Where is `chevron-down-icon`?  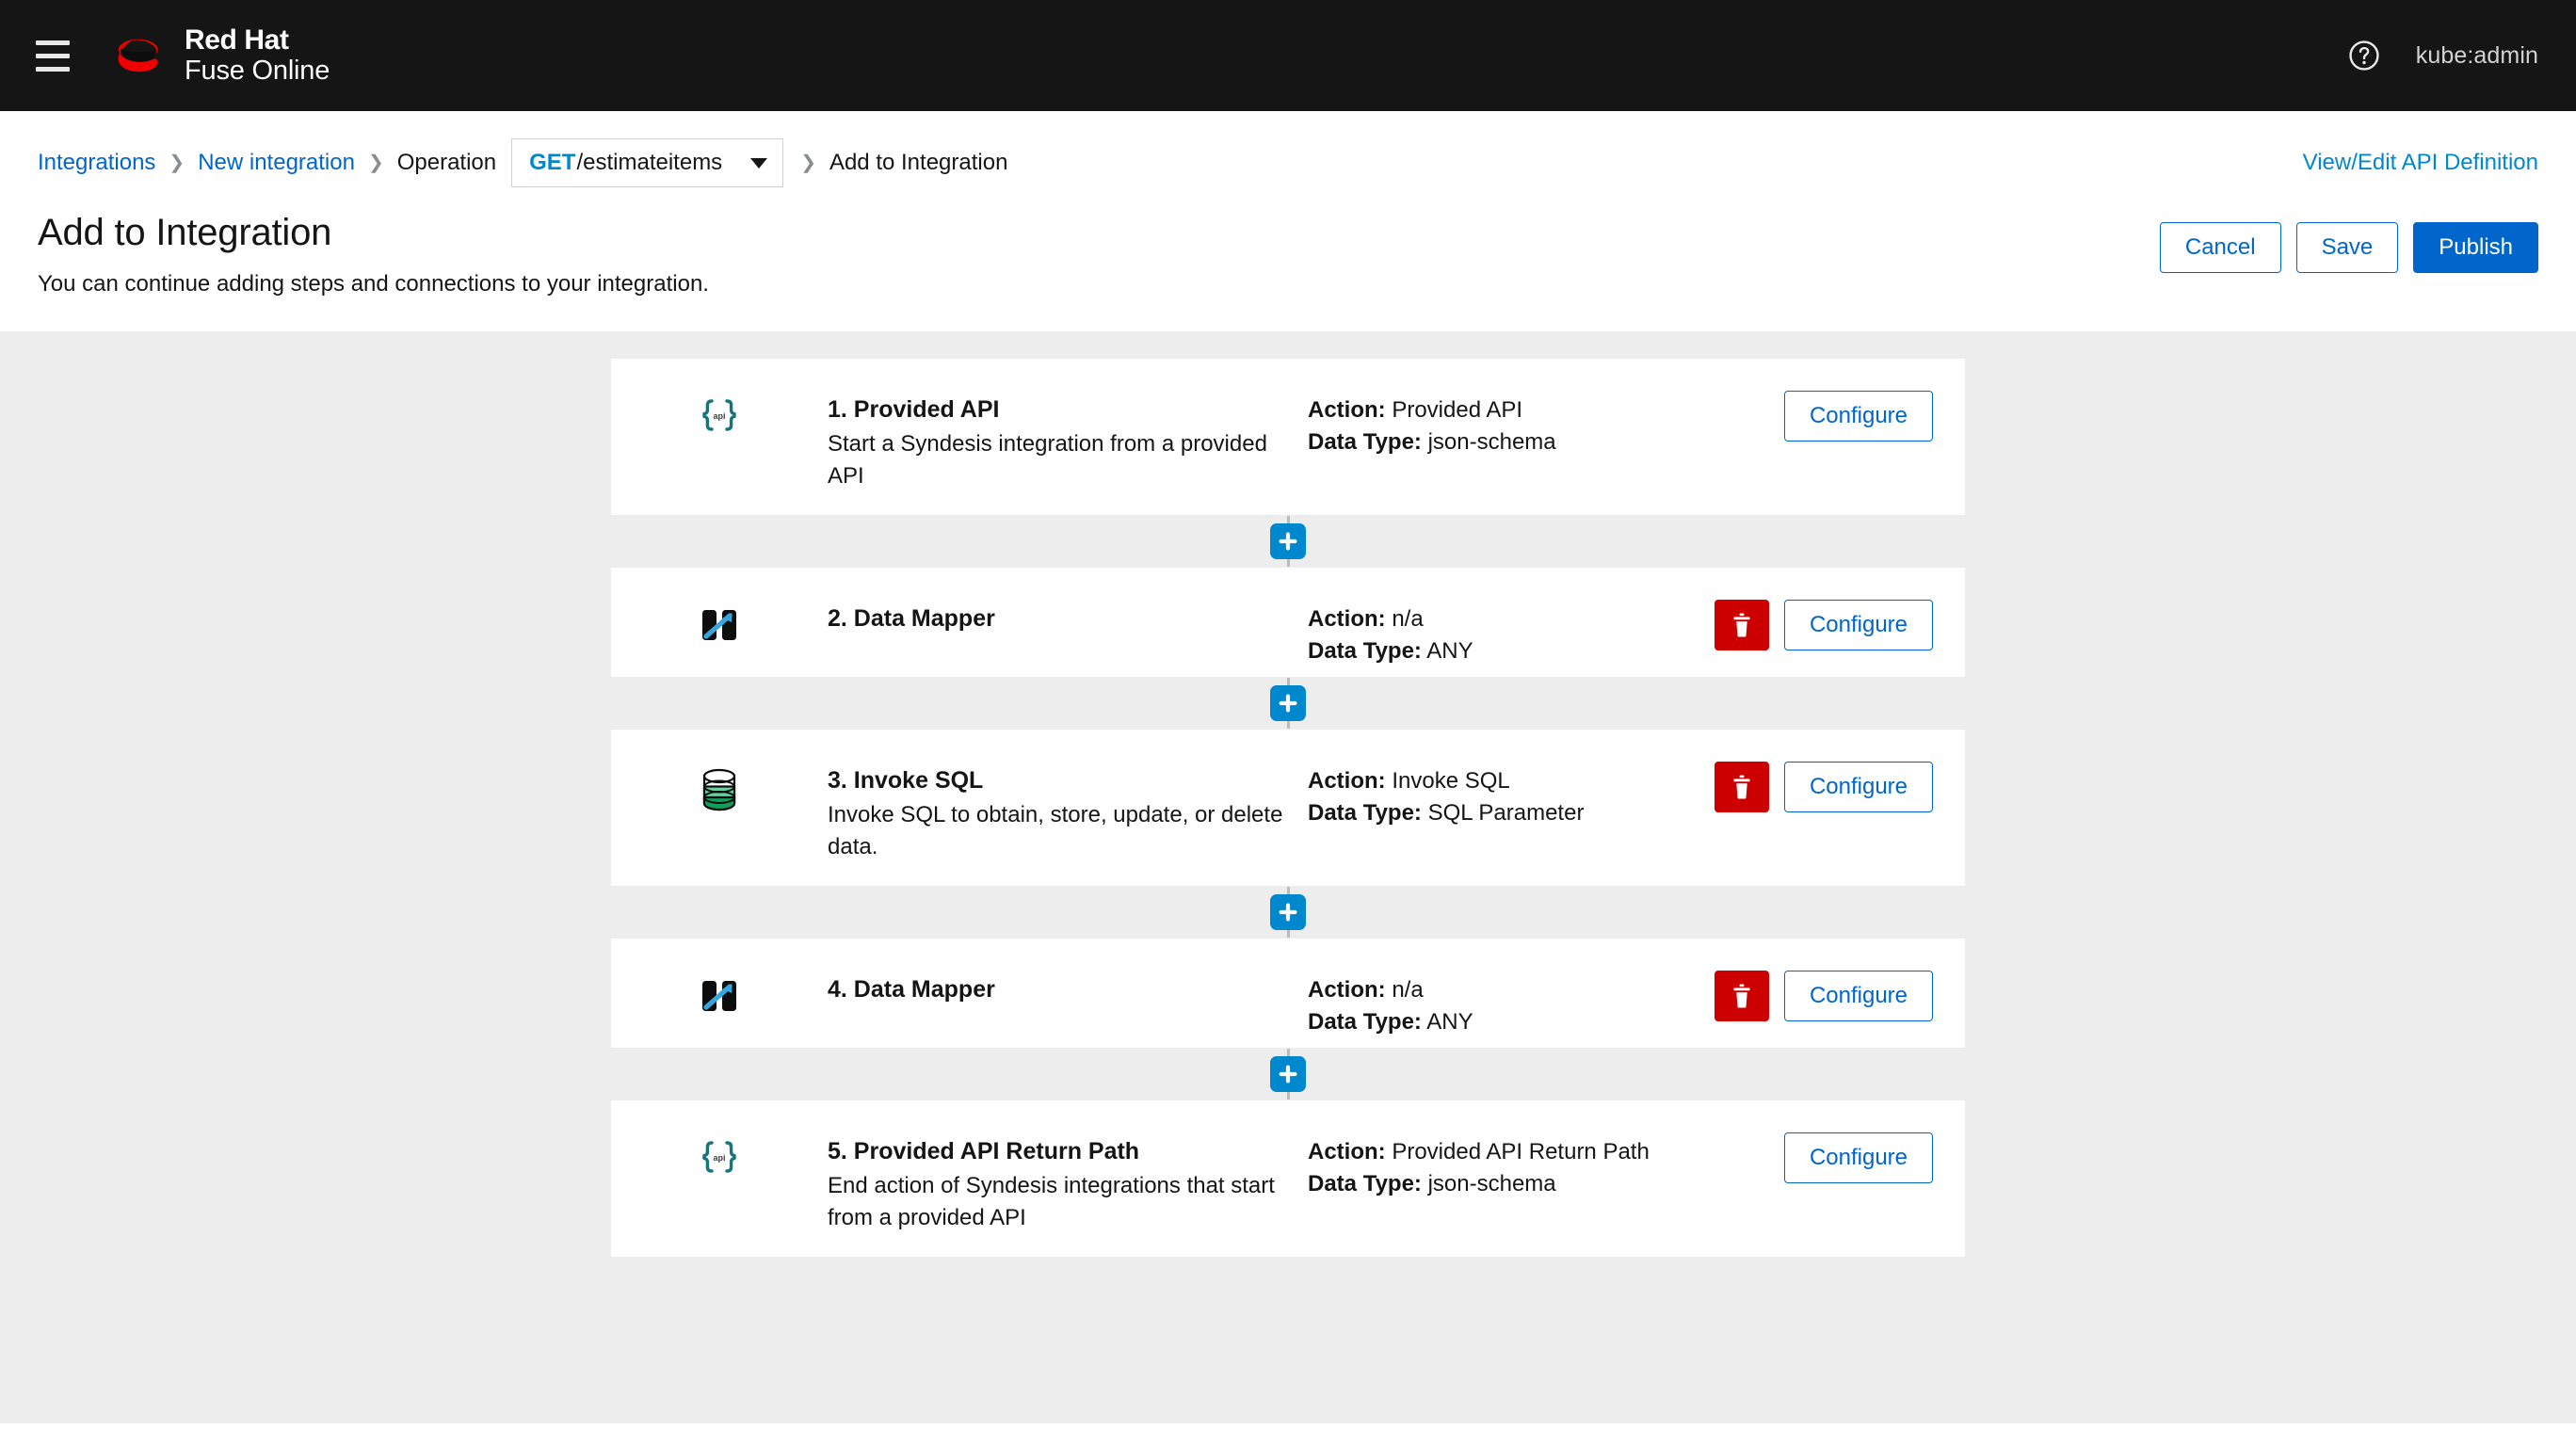
chevron-down-icon is located at coordinates (759, 163).